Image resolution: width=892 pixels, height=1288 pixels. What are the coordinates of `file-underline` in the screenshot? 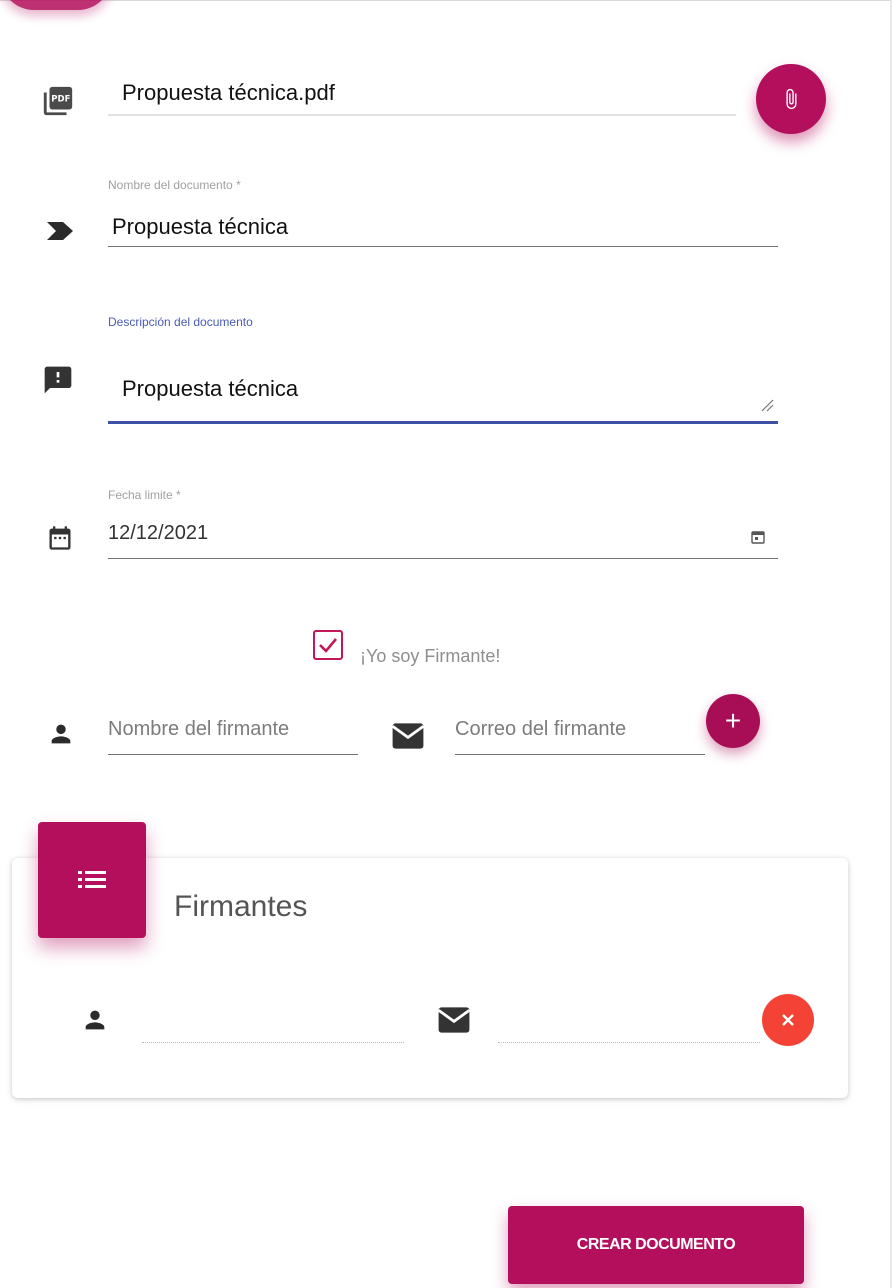 It's located at (422, 115).